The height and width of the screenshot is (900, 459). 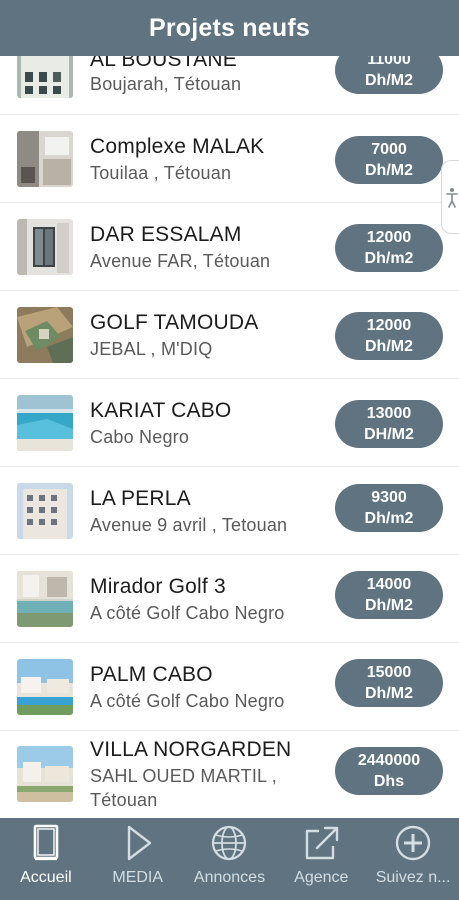 What do you see at coordinates (389, 781) in the screenshot?
I see `price-unit: Dhs` at bounding box center [389, 781].